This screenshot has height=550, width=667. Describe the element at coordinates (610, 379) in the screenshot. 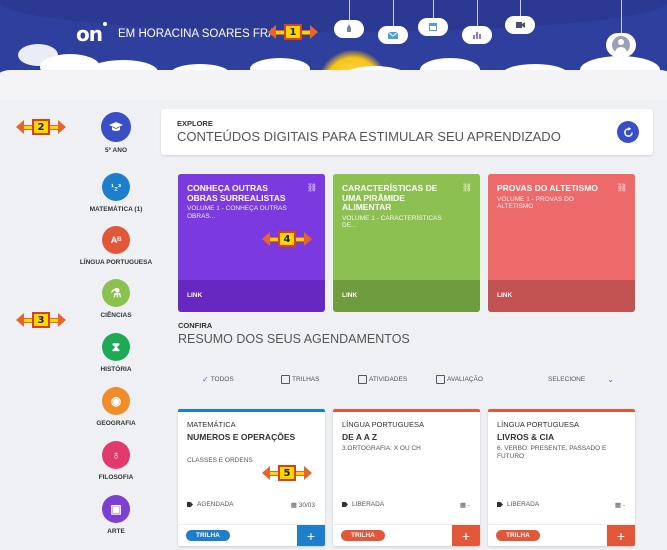

I see `chevron-down-icon: ⌄` at that location.